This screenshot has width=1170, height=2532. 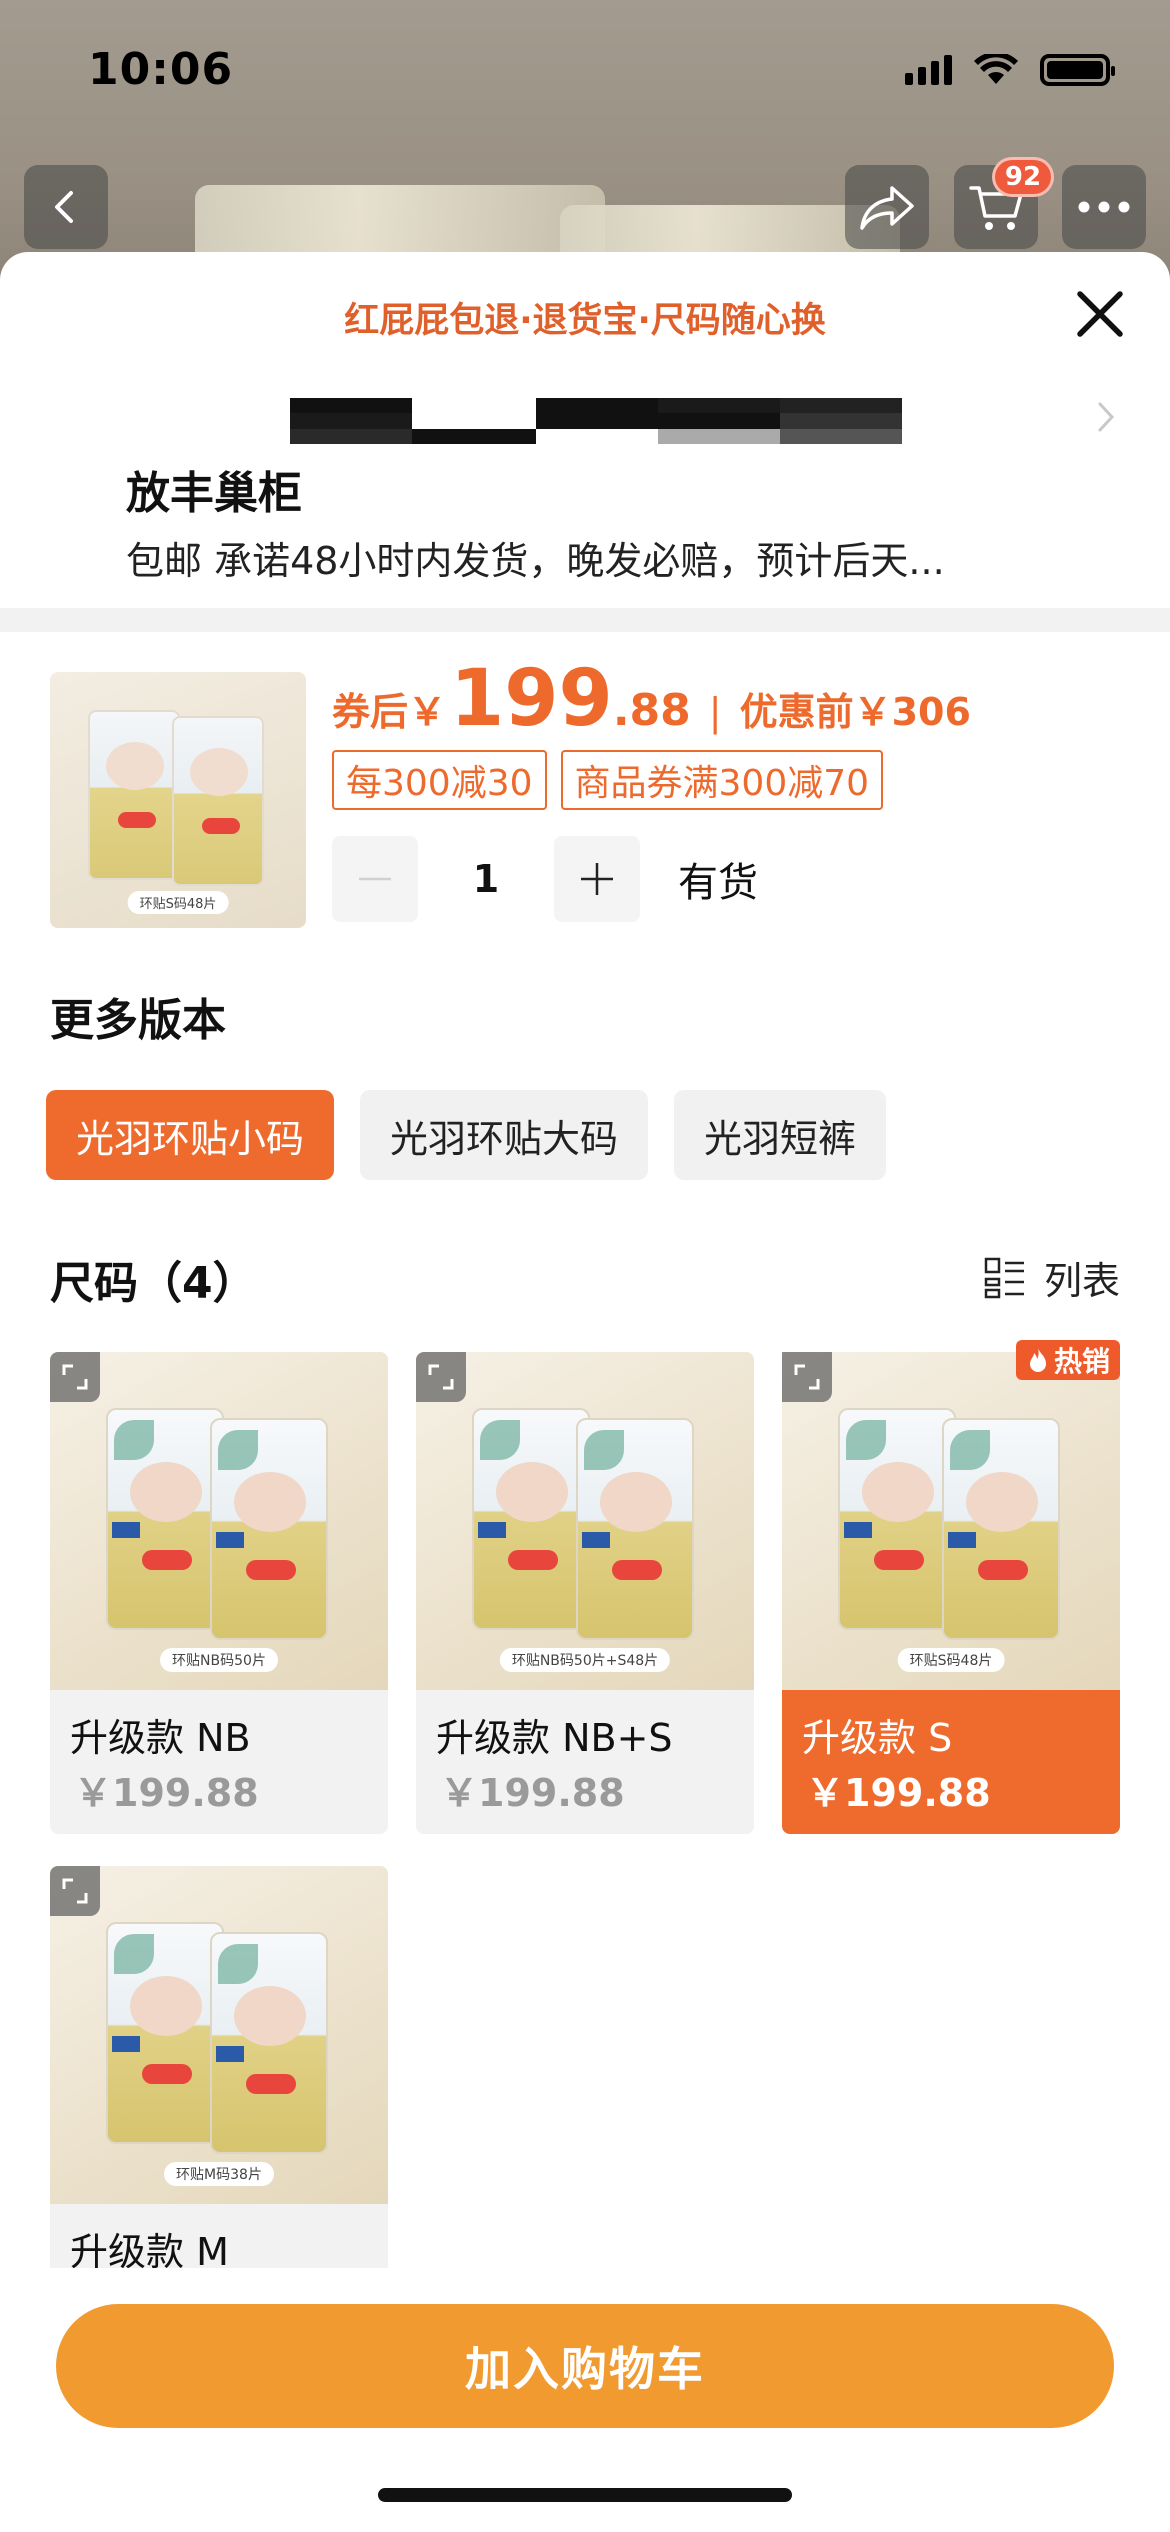 I want to click on share-button, so click(x=887, y=207).